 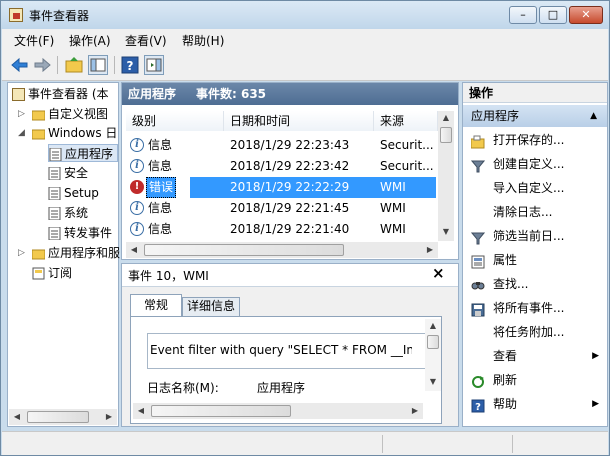 I want to click on menu-file: 文件(F), so click(x=34, y=40).